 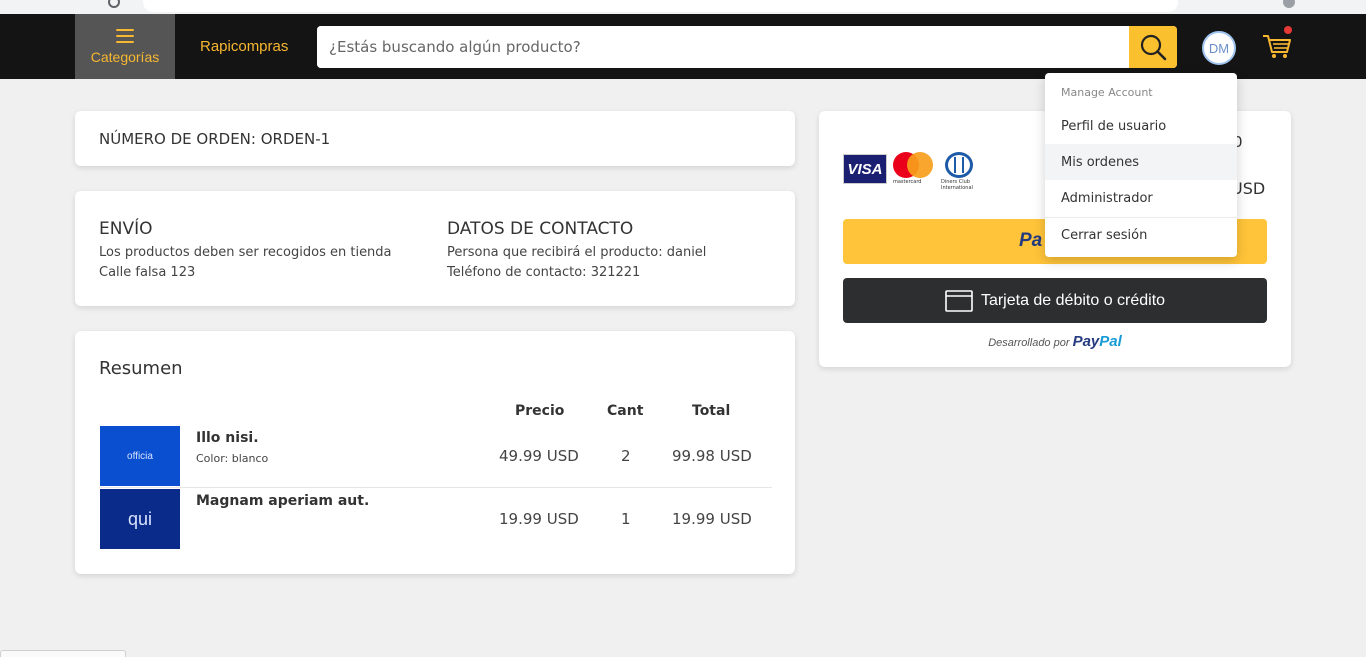 I want to click on search-button, so click(x=1153, y=47).